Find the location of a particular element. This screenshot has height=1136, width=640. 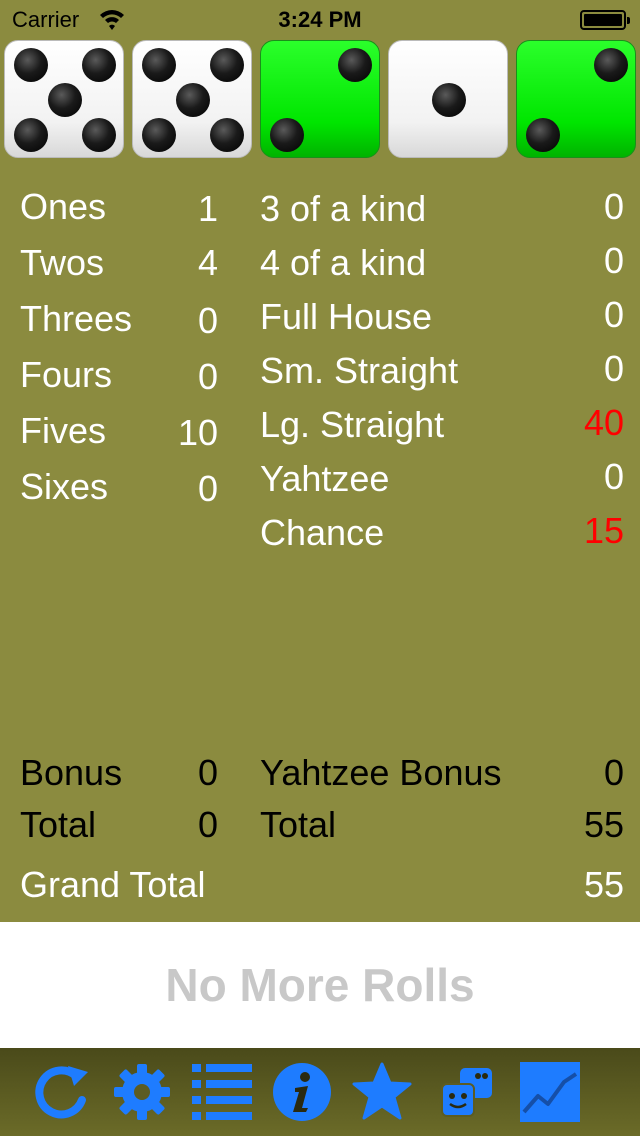

roll-button: No More Rolls is located at coordinates (320, 985).